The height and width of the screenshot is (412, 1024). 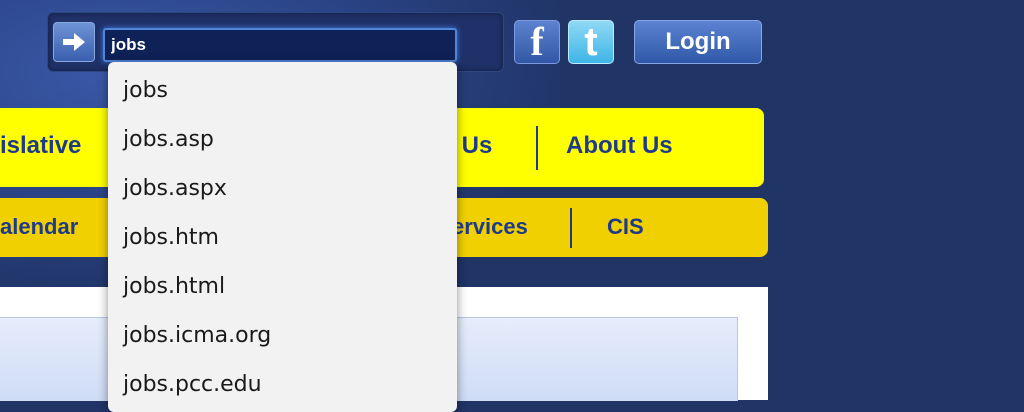 What do you see at coordinates (282, 92) in the screenshot?
I see `suggestion-item: jobs` at bounding box center [282, 92].